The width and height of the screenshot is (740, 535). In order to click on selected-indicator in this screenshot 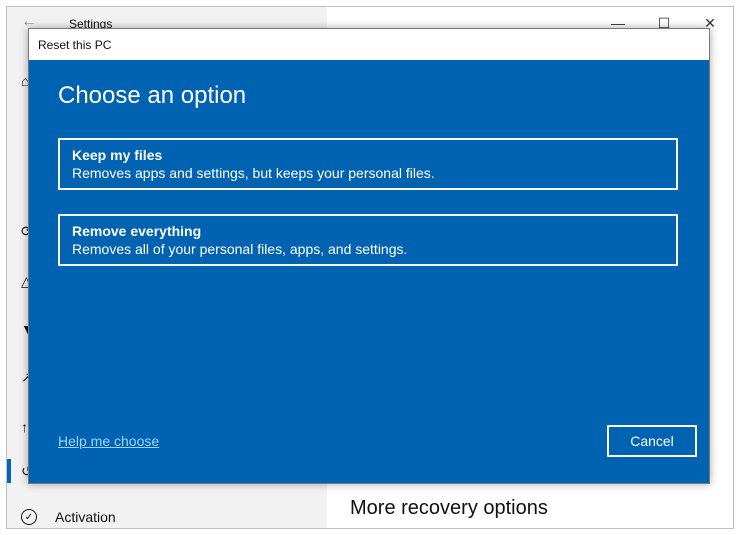, I will do `click(9, 471)`.